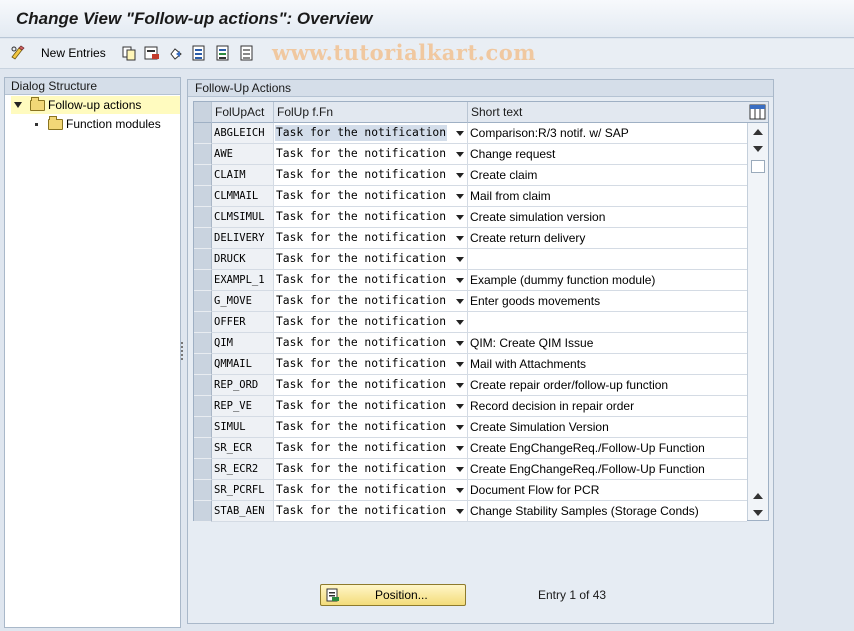  Describe the element at coordinates (607, 175) in the screenshot. I see `short-text-field: Create claim` at that location.